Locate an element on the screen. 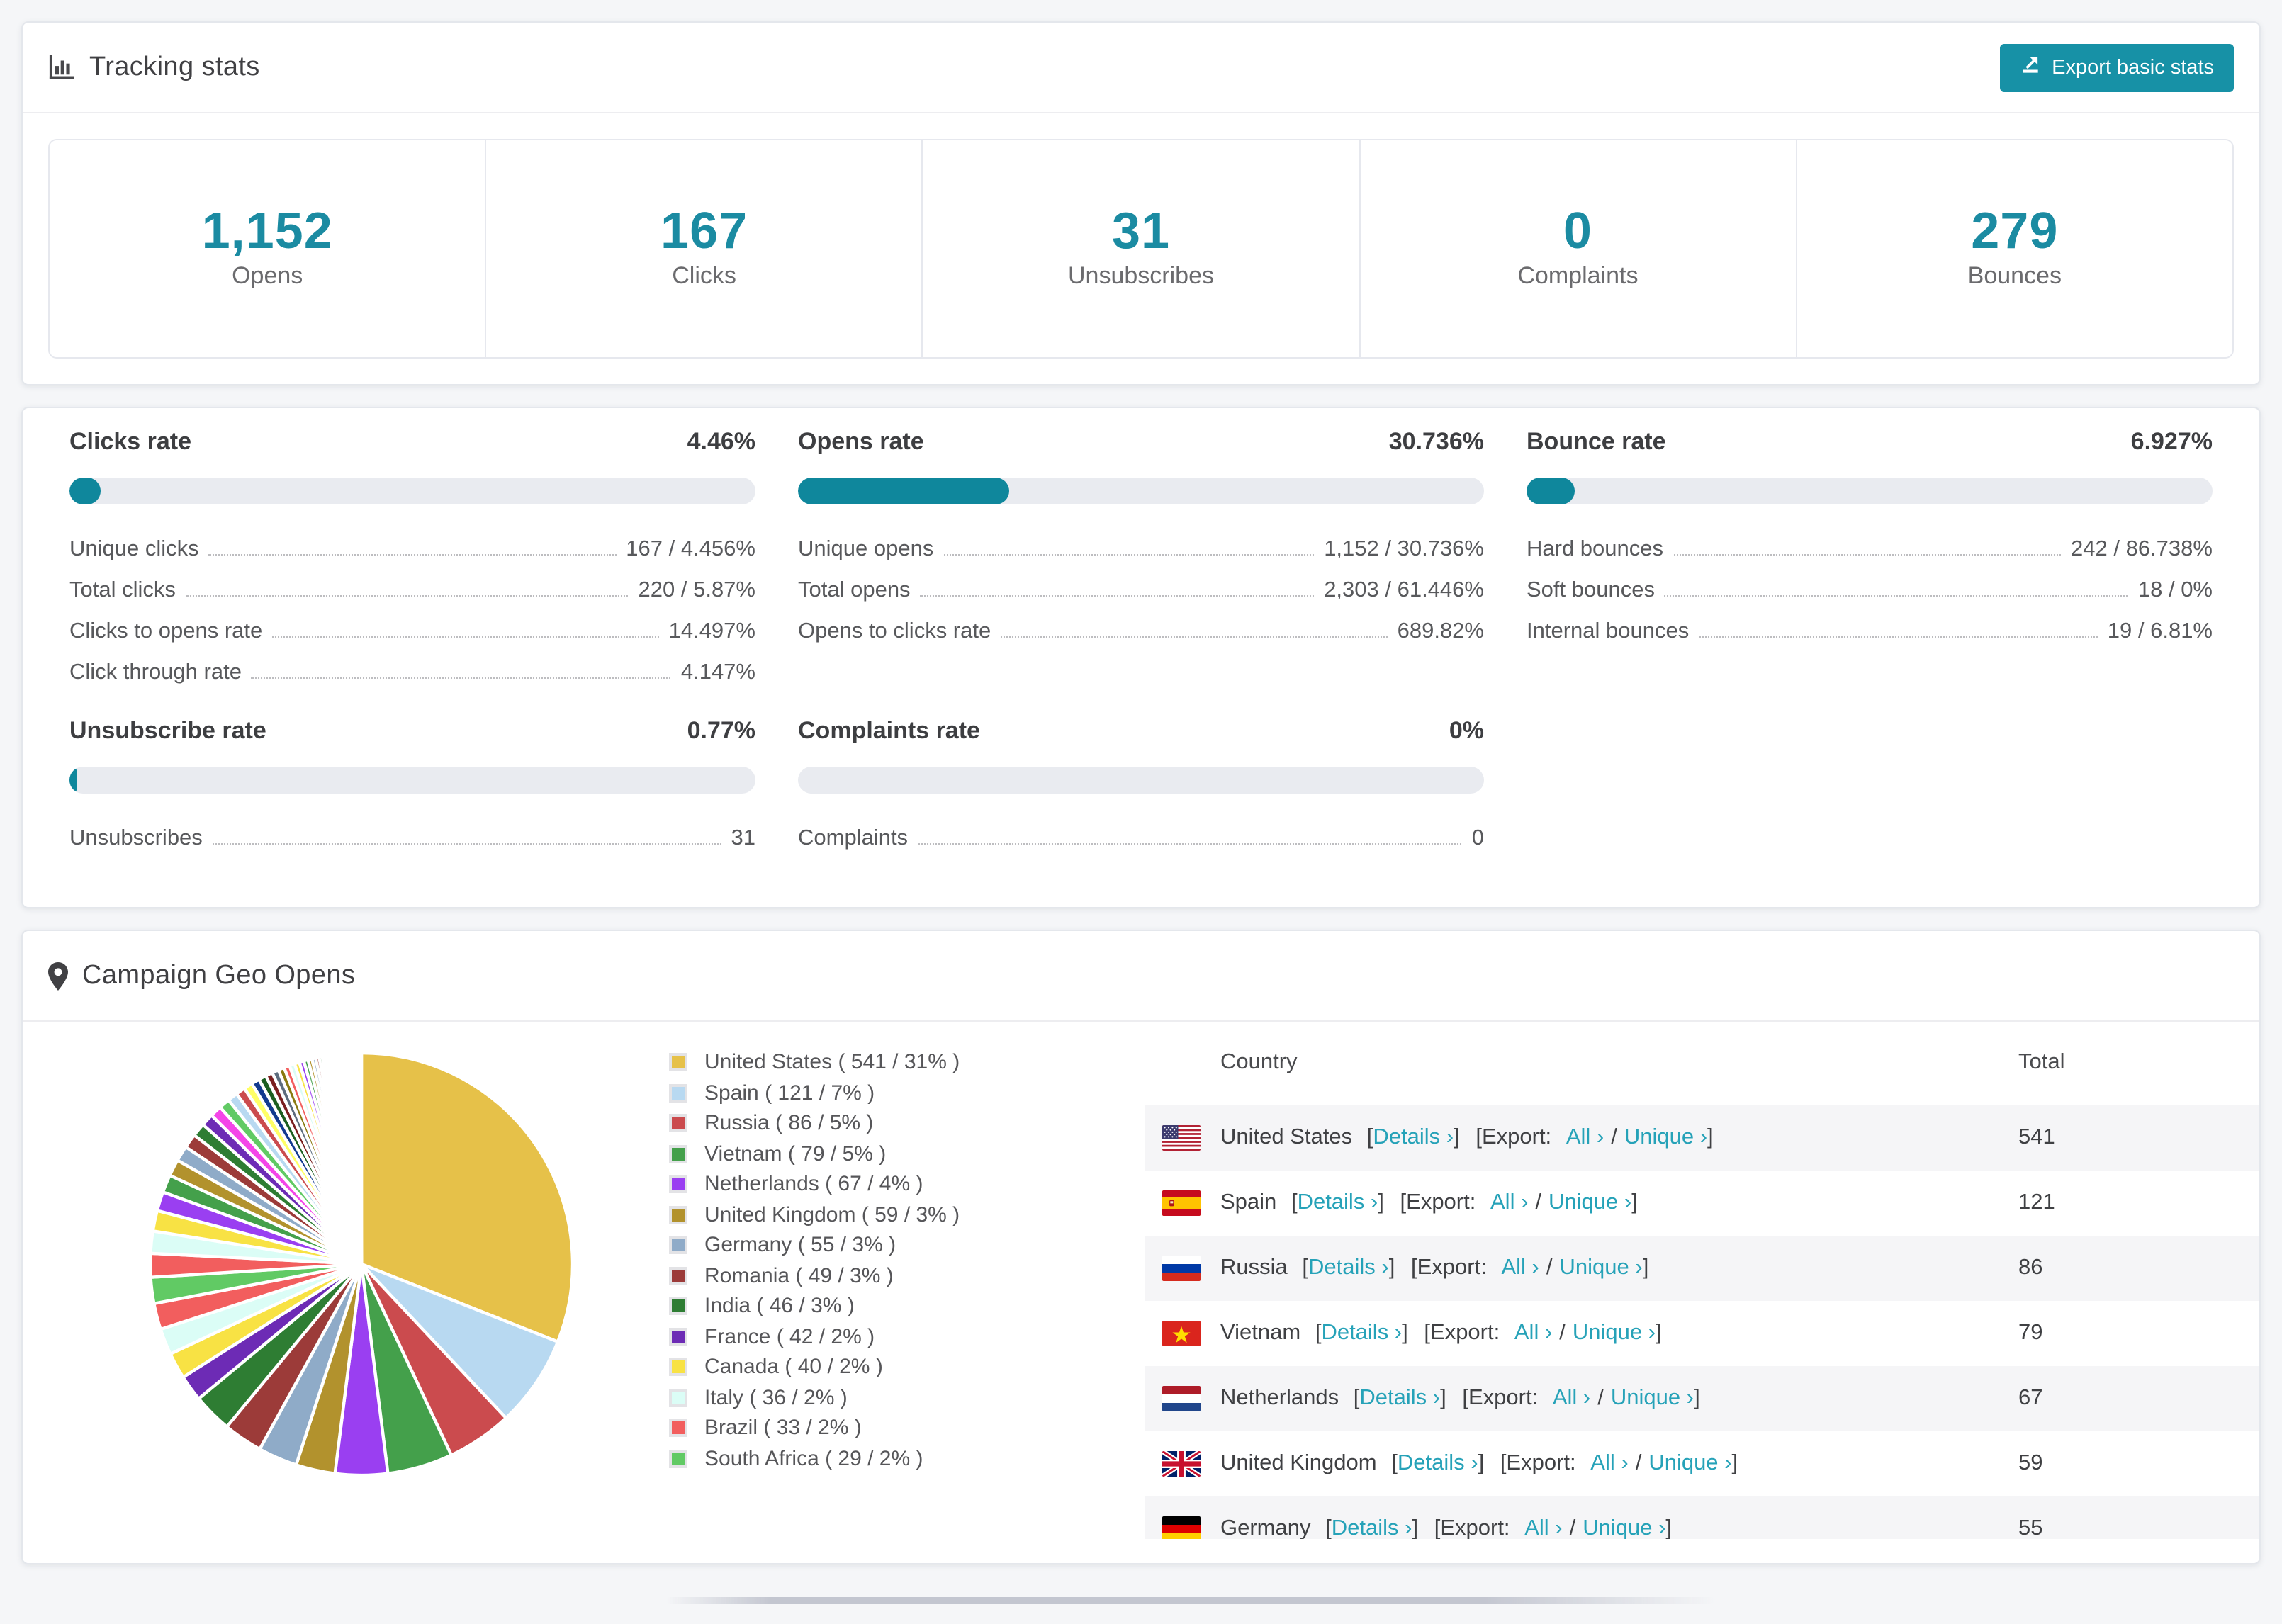 Image resolution: width=2282 pixels, height=1624 pixels. stat-value: 0 is located at coordinates (1578, 230).